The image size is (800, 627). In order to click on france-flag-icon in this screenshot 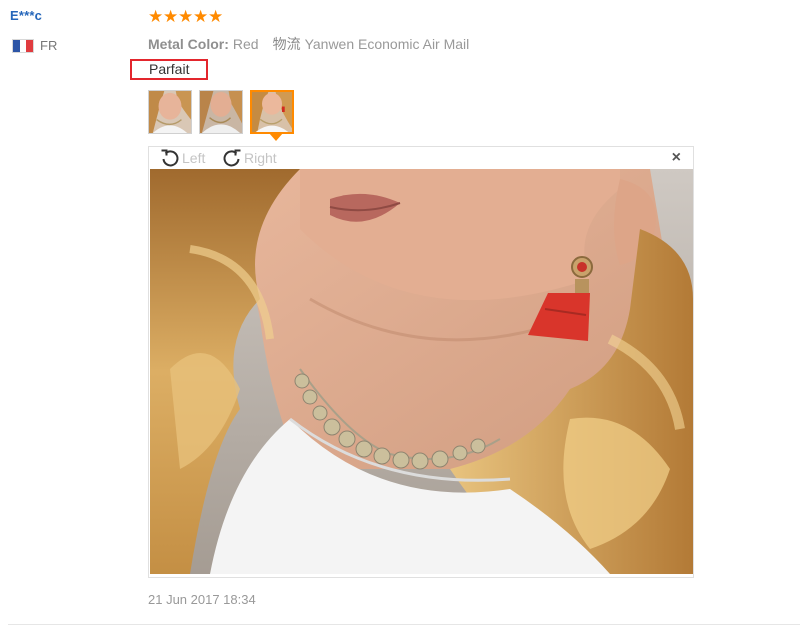, I will do `click(23, 45)`.